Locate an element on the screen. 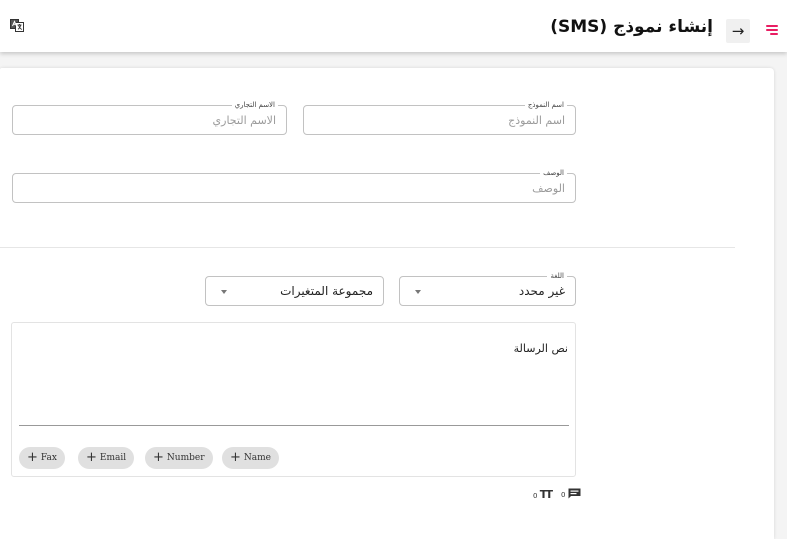  chip-label: Fax is located at coordinates (48, 458).